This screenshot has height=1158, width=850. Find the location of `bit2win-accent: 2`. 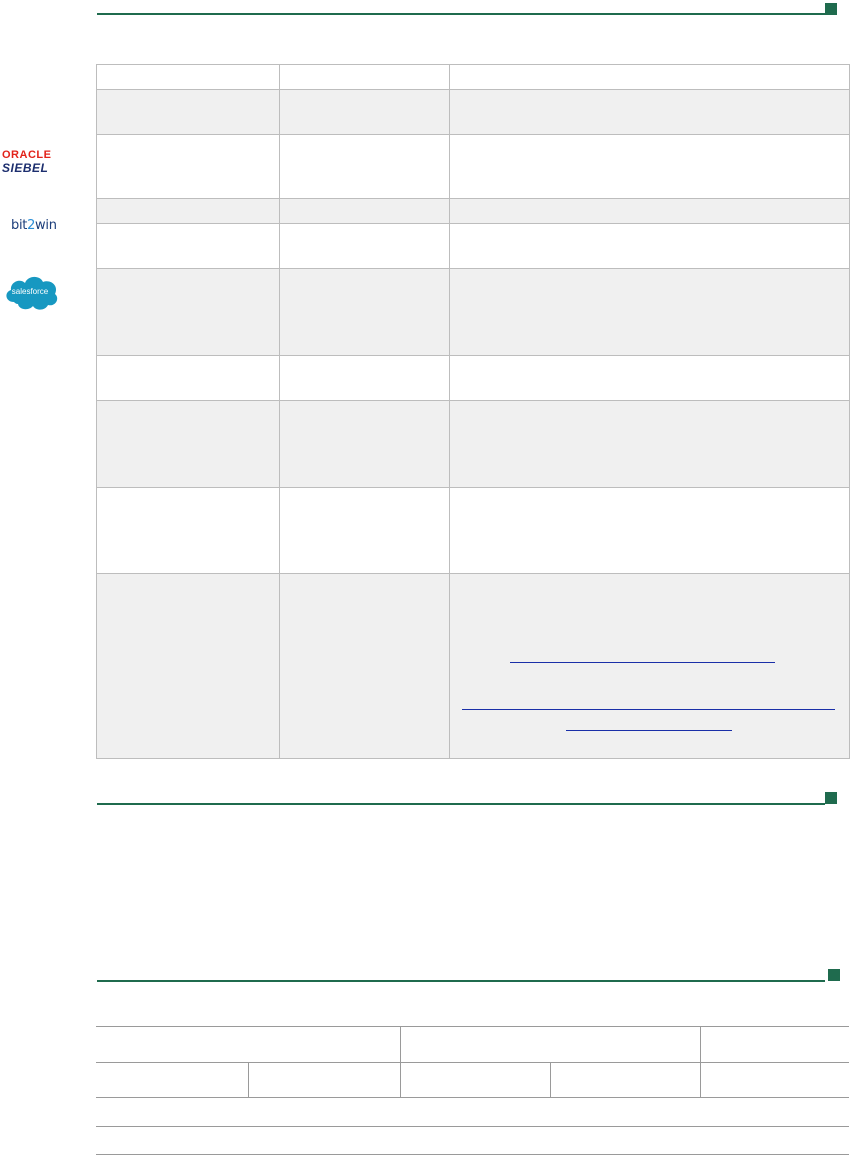

bit2win-accent: 2 is located at coordinates (31, 225).